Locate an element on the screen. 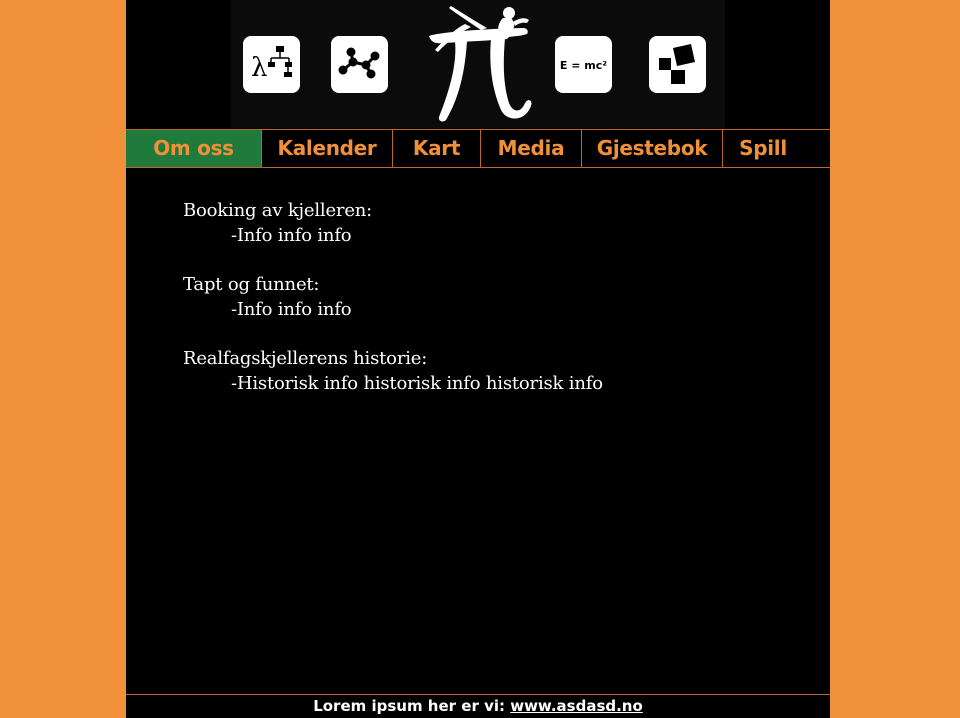 The height and width of the screenshot is (718, 960). tab-kalender: Kalender is located at coordinates (327, 148).